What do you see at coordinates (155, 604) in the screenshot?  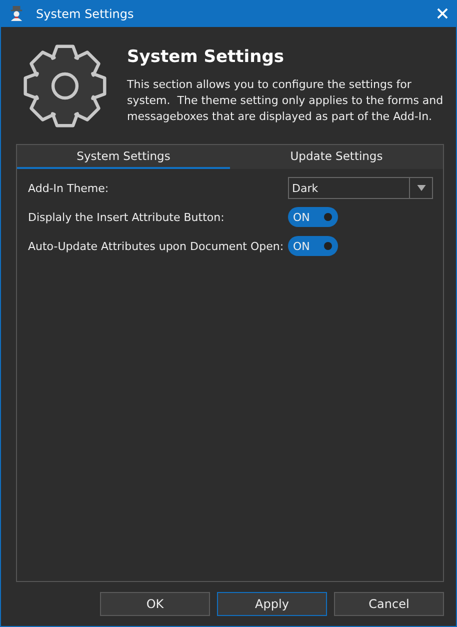 I see `dialog-button: OK` at bounding box center [155, 604].